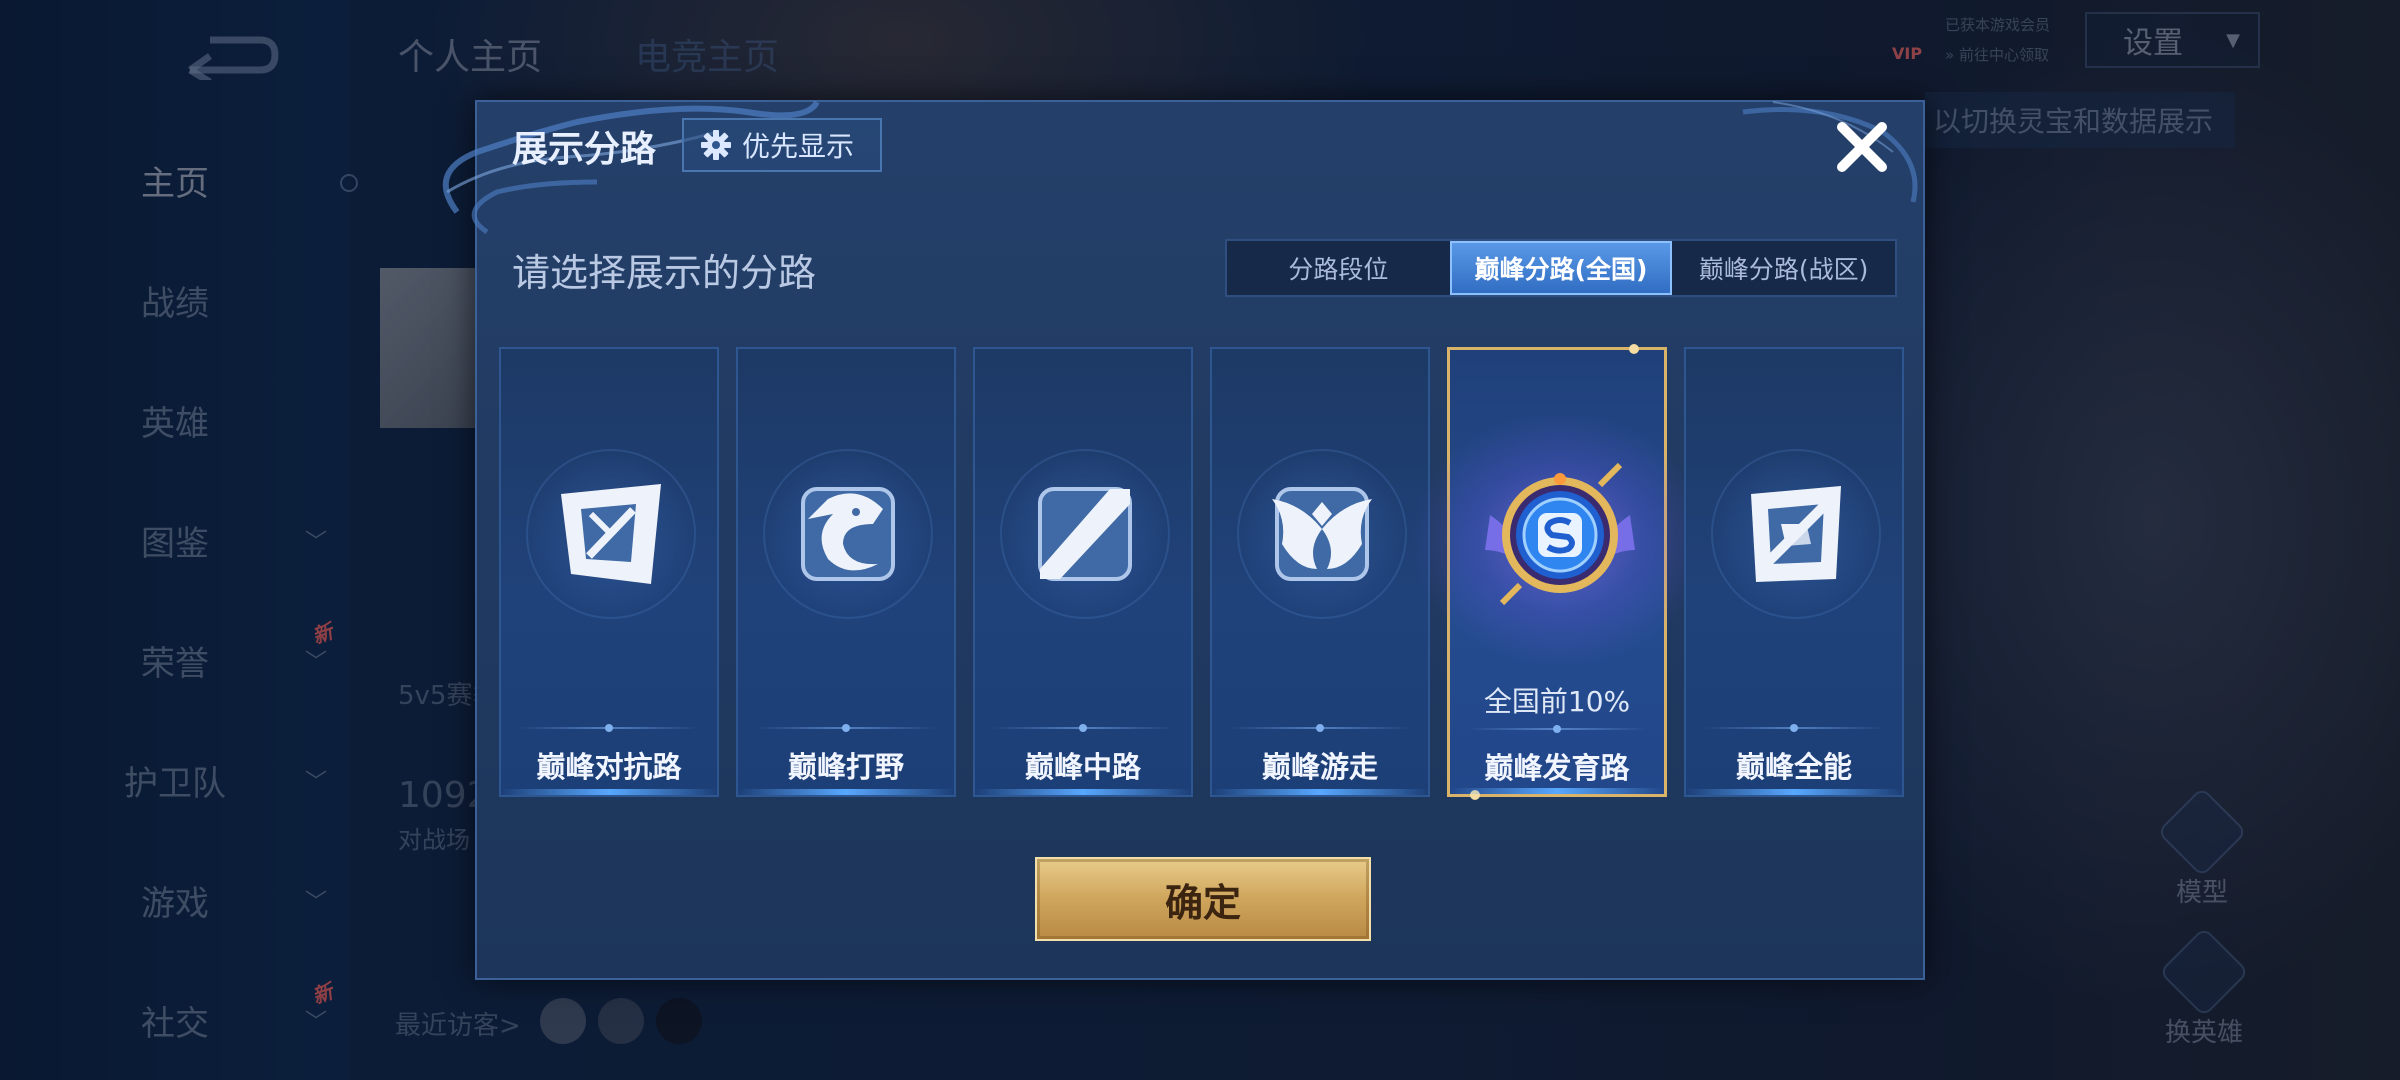 The image size is (2400, 1080). What do you see at coordinates (1082, 767) in the screenshot?
I see `lane-label: 巅峰中路` at bounding box center [1082, 767].